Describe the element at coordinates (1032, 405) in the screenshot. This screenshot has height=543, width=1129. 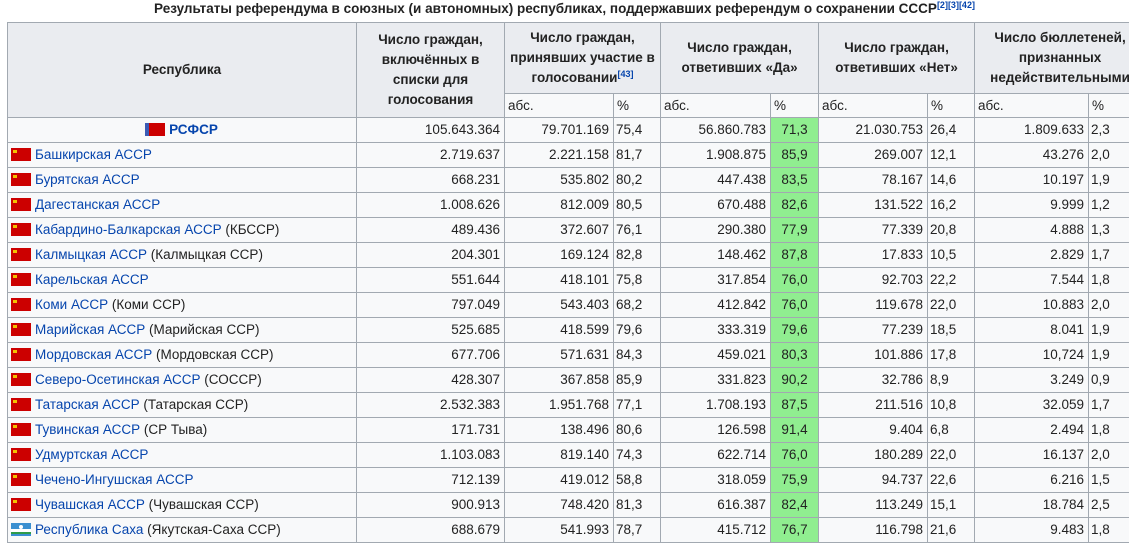
I see `invalid-abs-cell: 32.059` at that location.